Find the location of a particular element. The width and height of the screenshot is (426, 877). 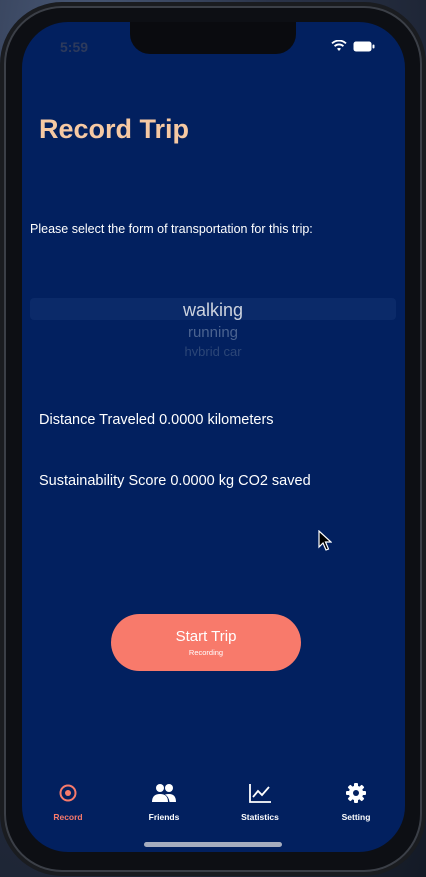

start-trip-sublabel: Recording is located at coordinates (206, 652).